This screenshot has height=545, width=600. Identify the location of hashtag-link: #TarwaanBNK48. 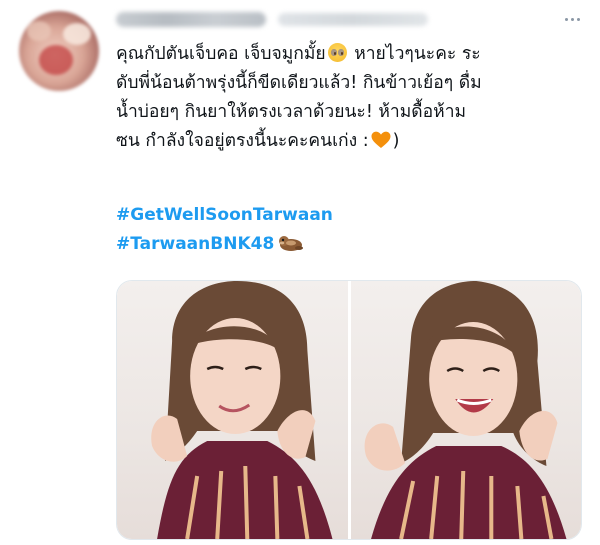
(195, 244).